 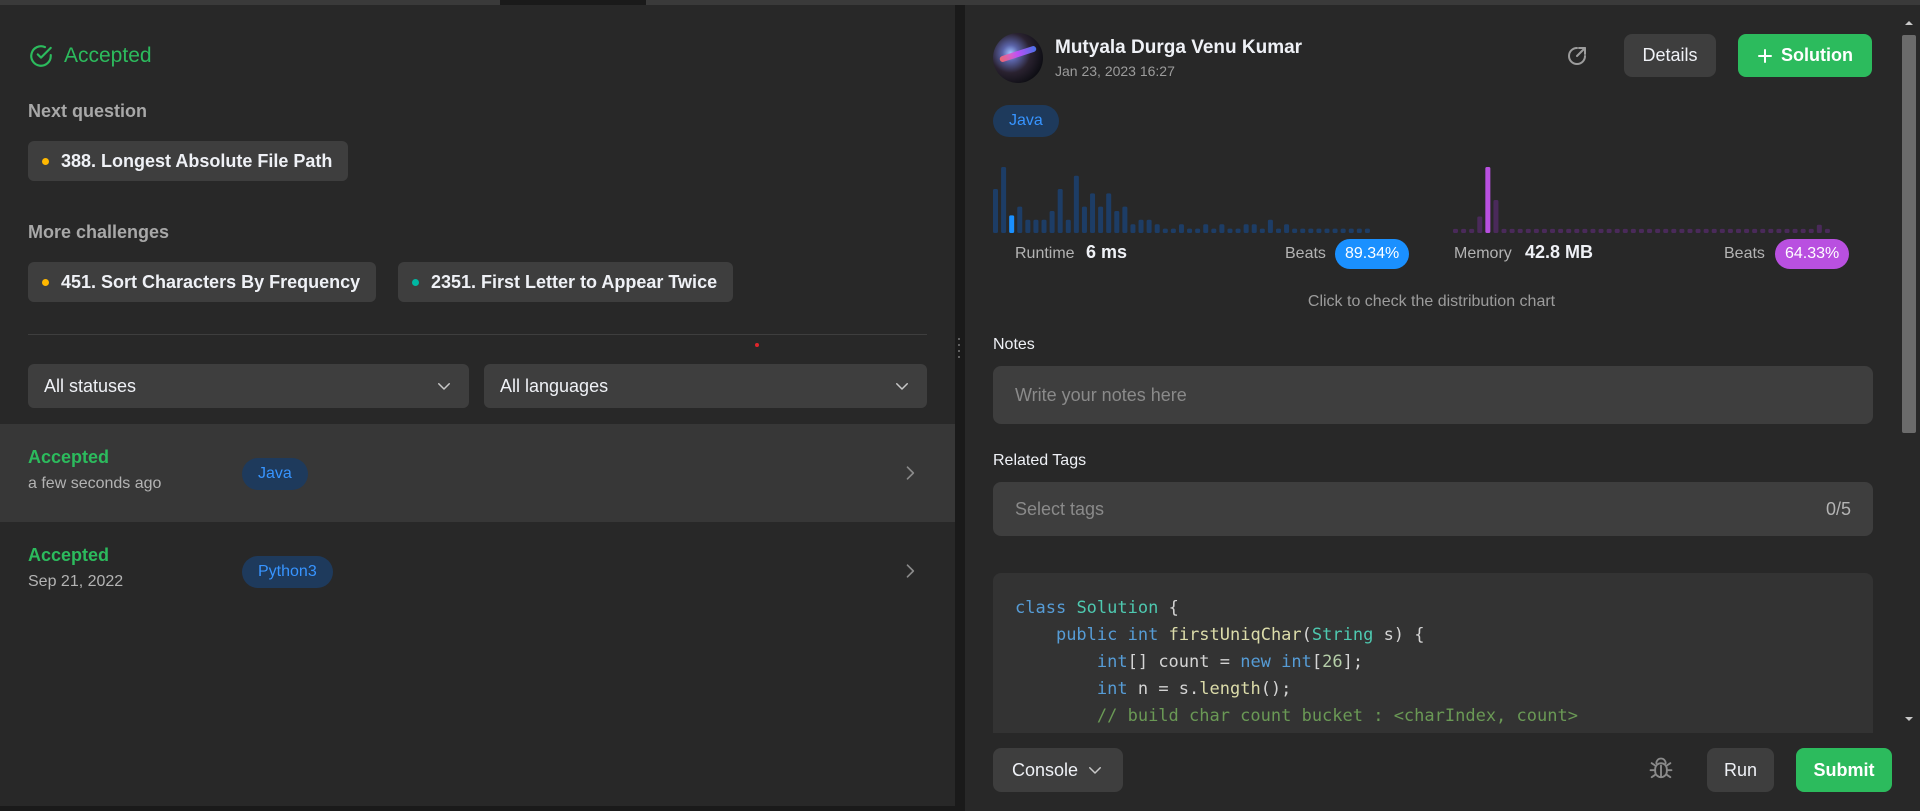 I want to click on distribution-chart-link: Click to check the distribution chart, so click(x=1431, y=302).